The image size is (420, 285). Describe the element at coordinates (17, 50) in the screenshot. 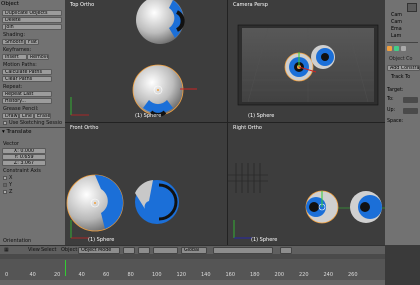

I see `keyframes-label: Keyframes:` at that location.